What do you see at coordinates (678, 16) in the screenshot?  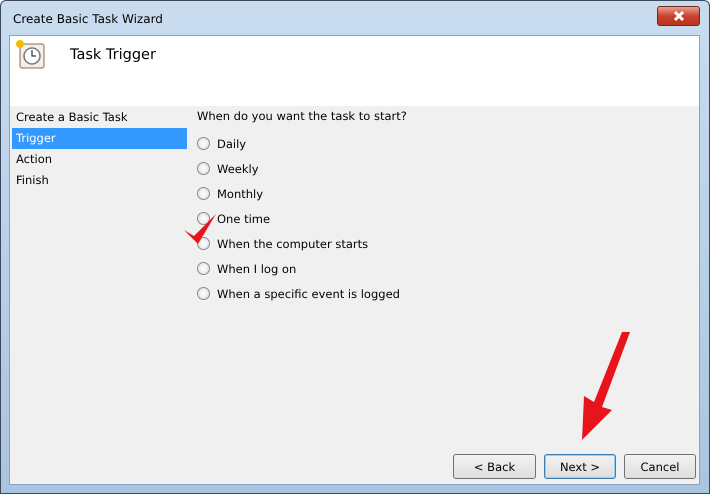 I see `close-button` at bounding box center [678, 16].